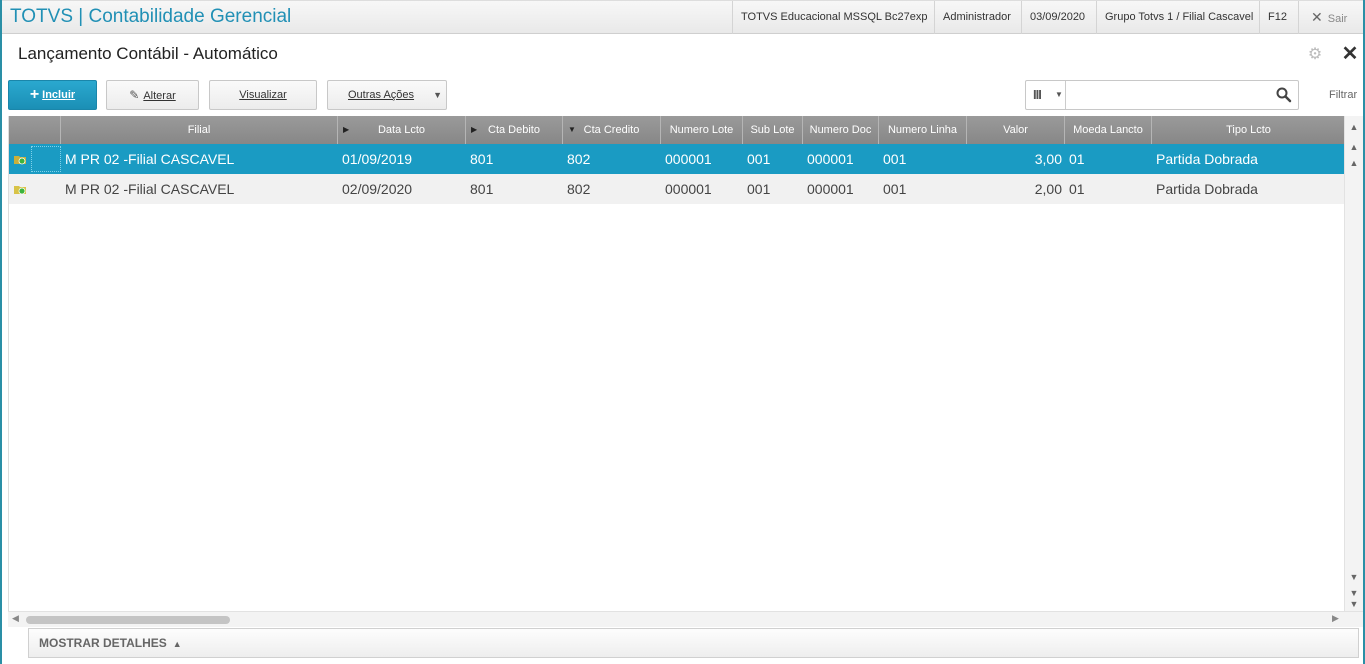 The width and height of the screenshot is (1365, 664). Describe the element at coordinates (773, 130) in the screenshot. I see `column-header-sub-lote: Sub Lote` at that location.